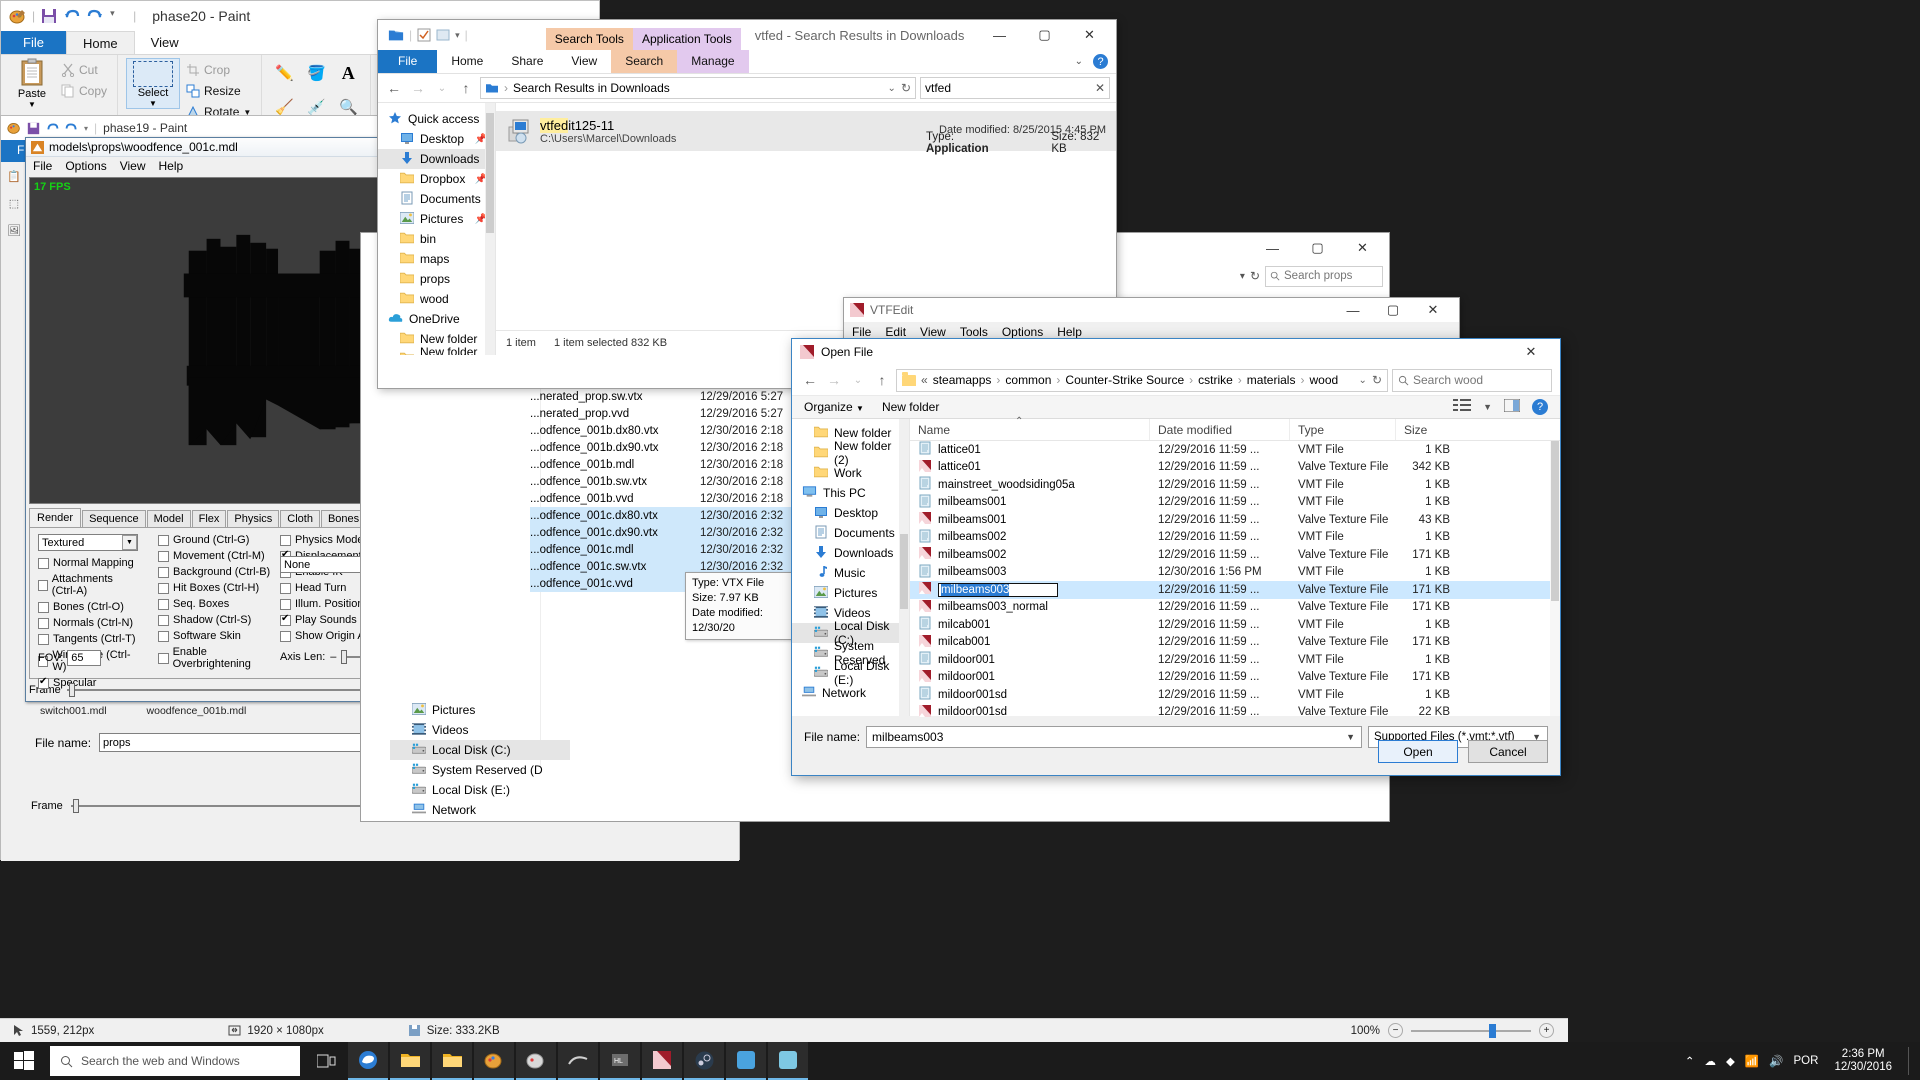  What do you see at coordinates (1151, 310) in the screenshot?
I see `vtfedit-titlebar: VTFEdit — ▢ ✕` at bounding box center [1151, 310].